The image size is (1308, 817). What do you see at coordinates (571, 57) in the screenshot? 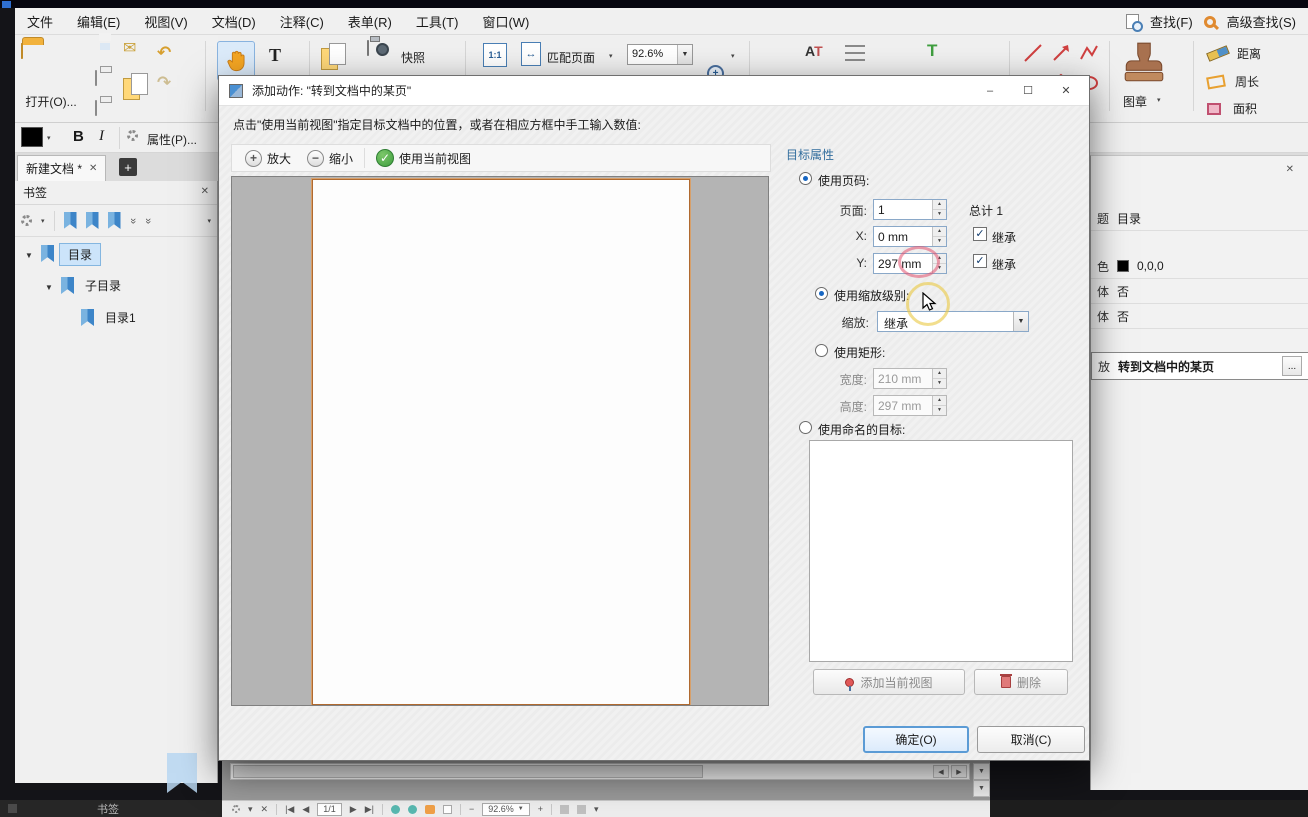
I see `fit-page-label: 匹配页面` at bounding box center [571, 57].